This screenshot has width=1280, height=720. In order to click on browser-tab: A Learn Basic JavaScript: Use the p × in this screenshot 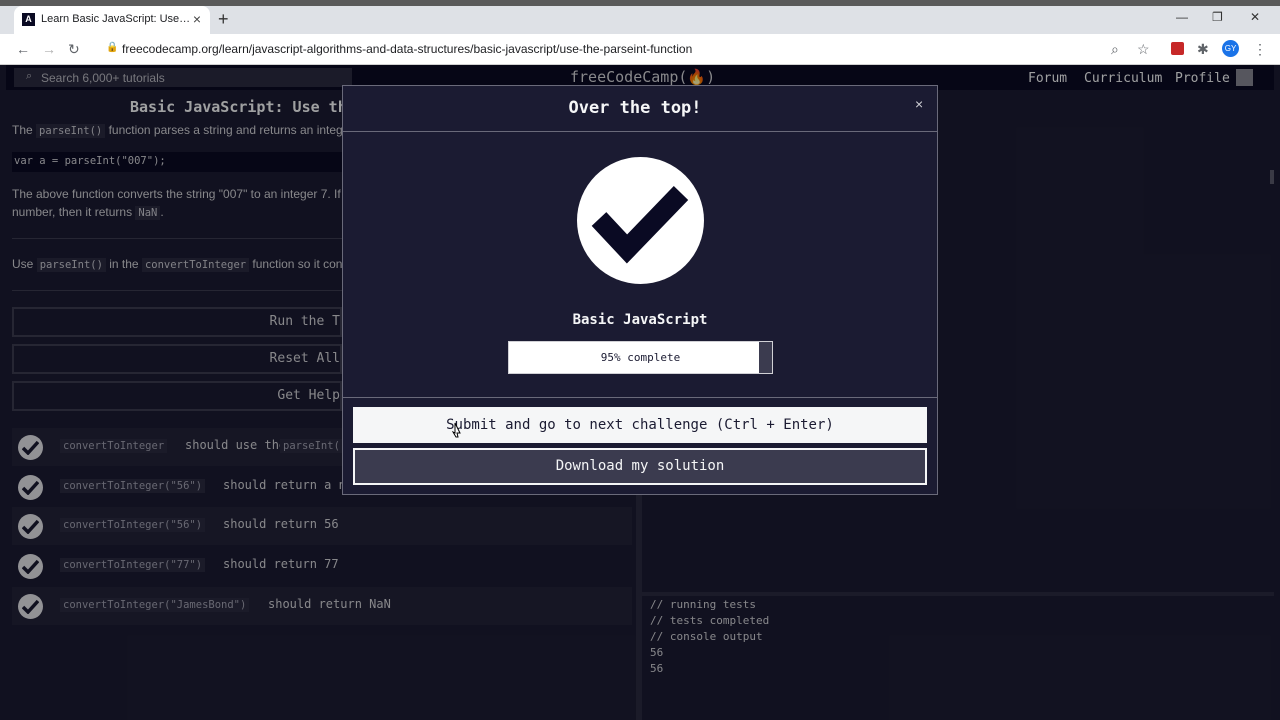, I will do `click(112, 20)`.